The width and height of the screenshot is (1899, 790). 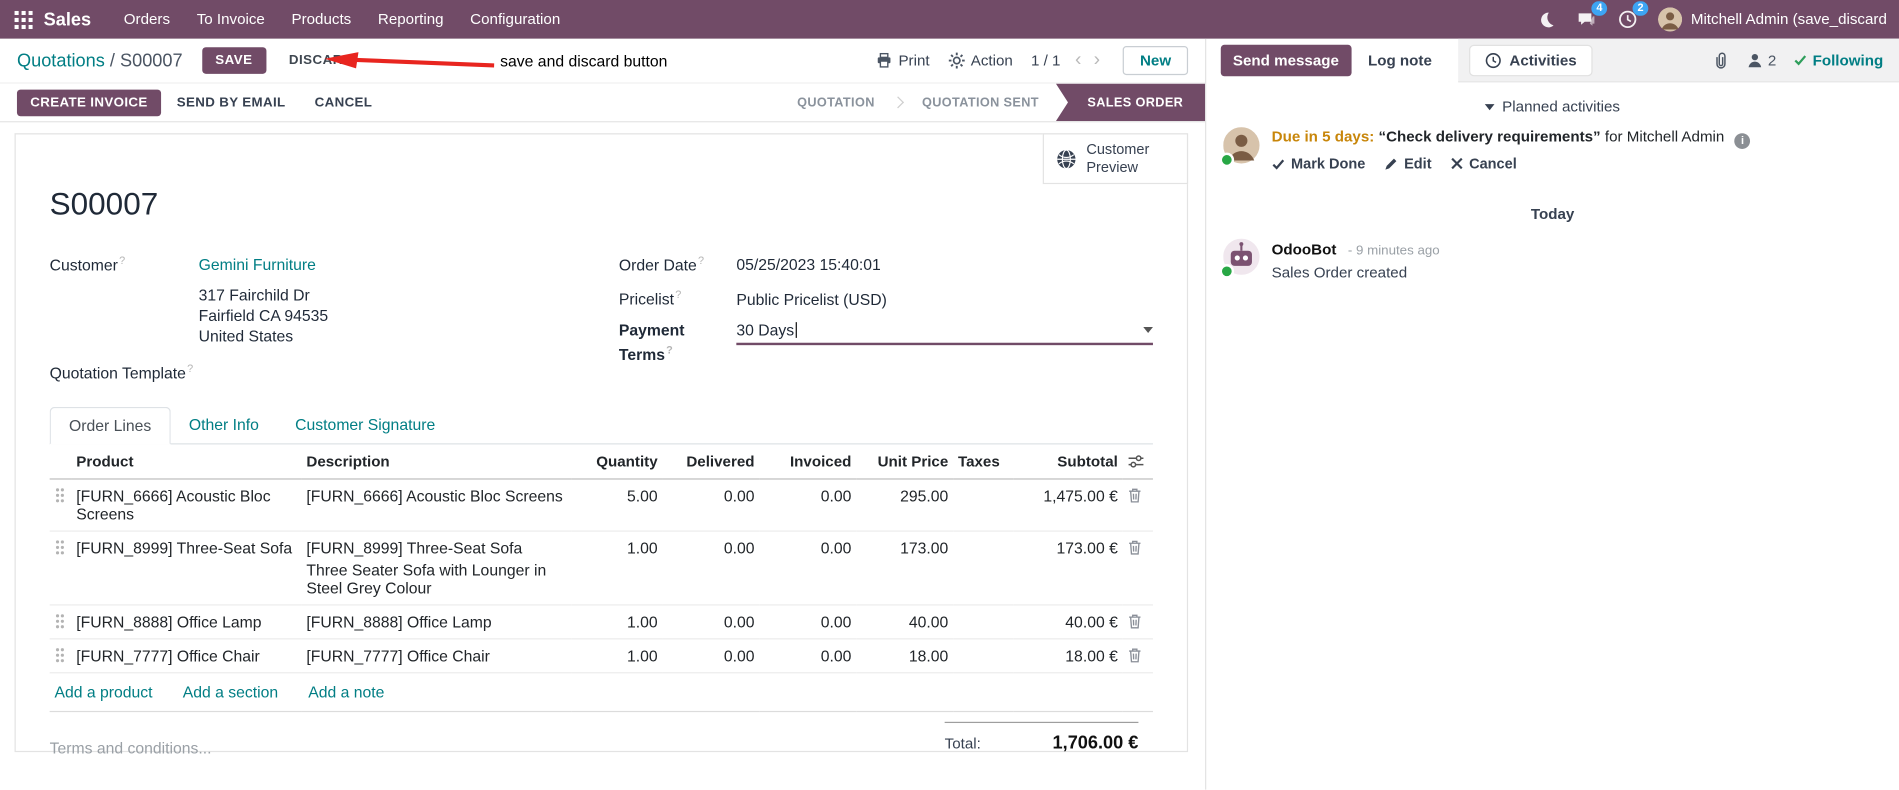 What do you see at coordinates (1286, 60) in the screenshot?
I see `send-message-button: Send message` at bounding box center [1286, 60].